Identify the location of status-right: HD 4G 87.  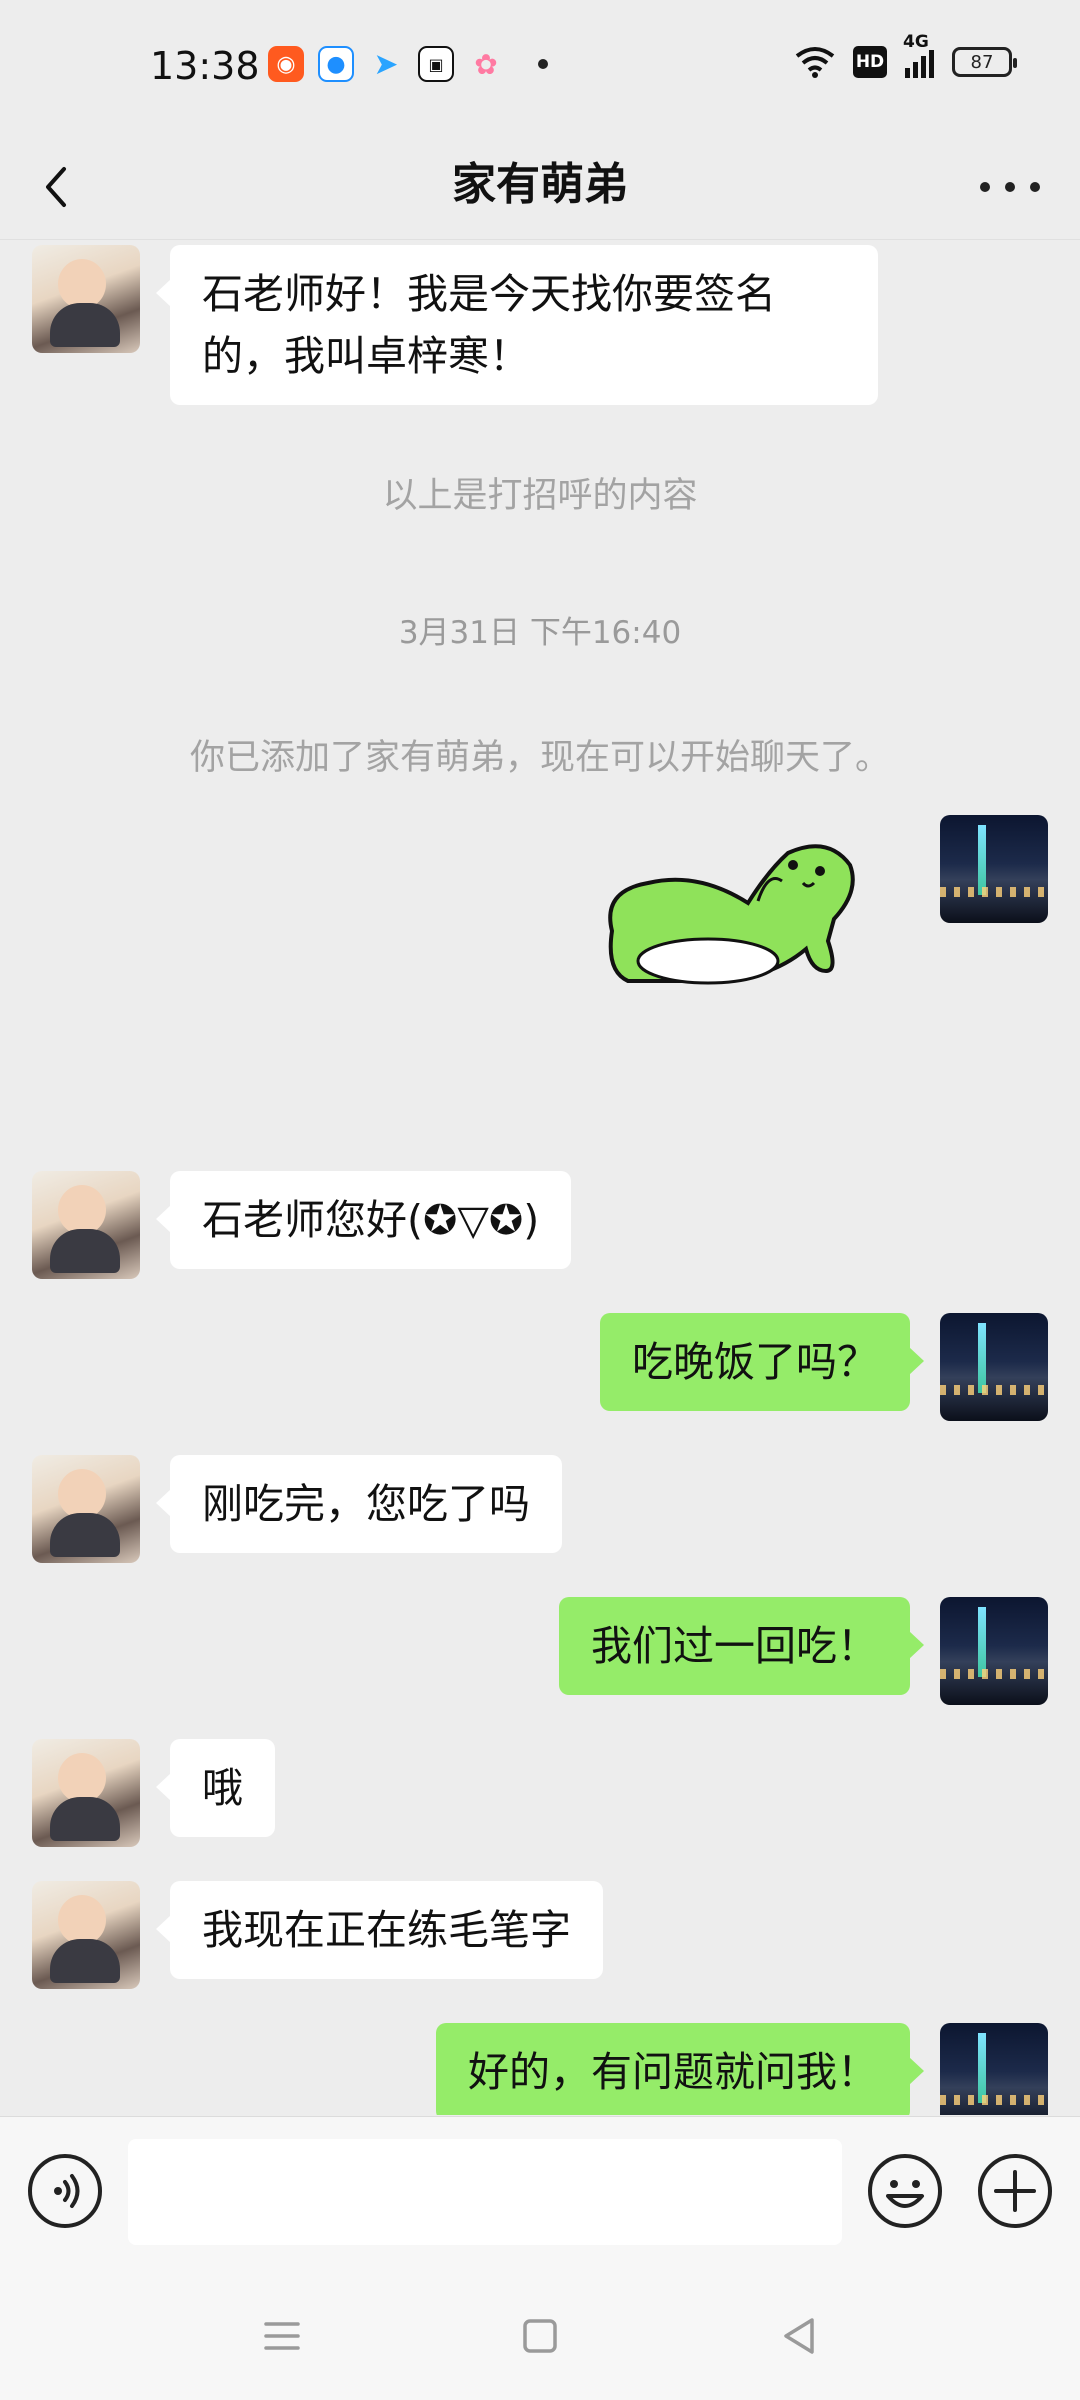
(906, 55).